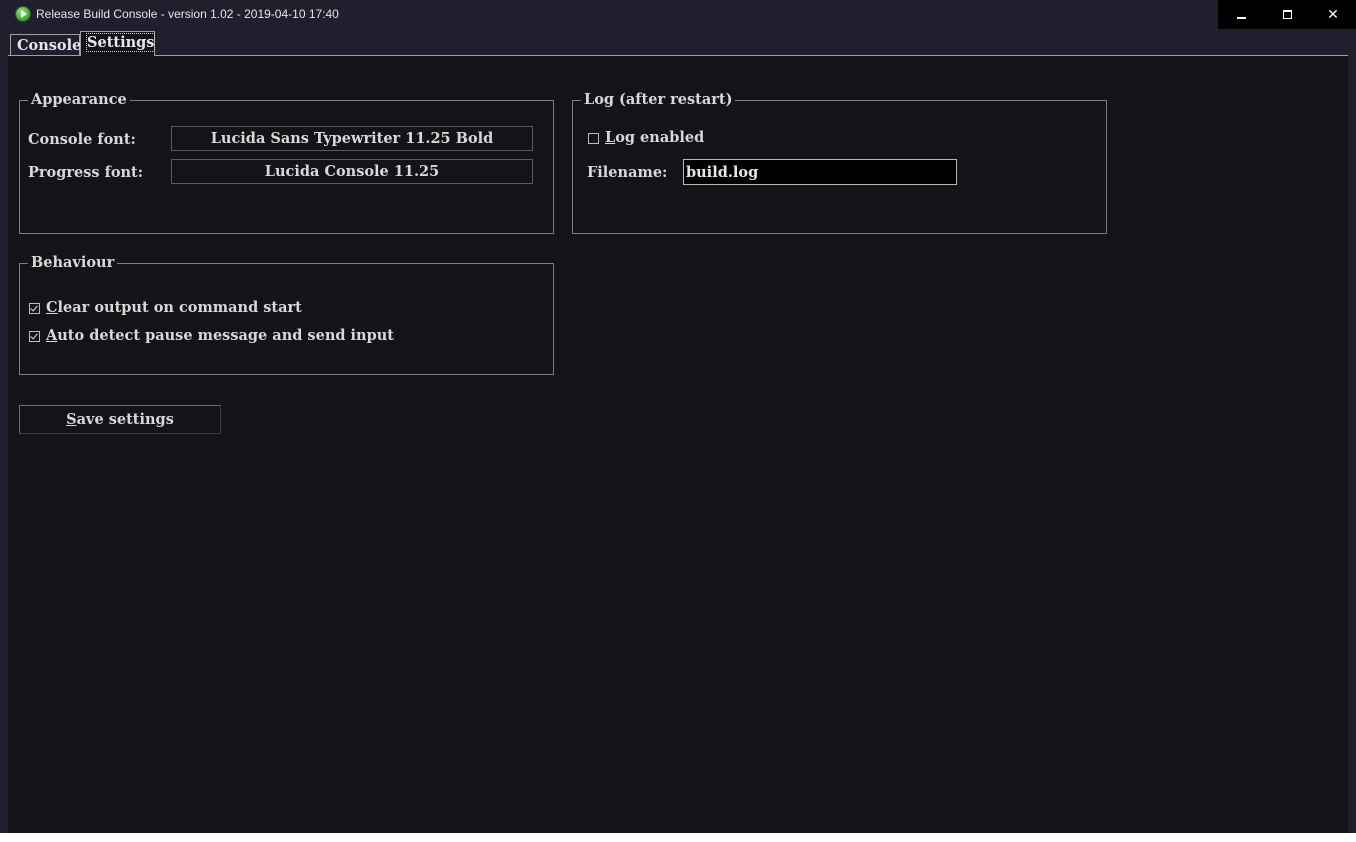 This screenshot has height=842, width=1356. What do you see at coordinates (658, 100) in the screenshot?
I see `log-legend: Log (after restart)` at bounding box center [658, 100].